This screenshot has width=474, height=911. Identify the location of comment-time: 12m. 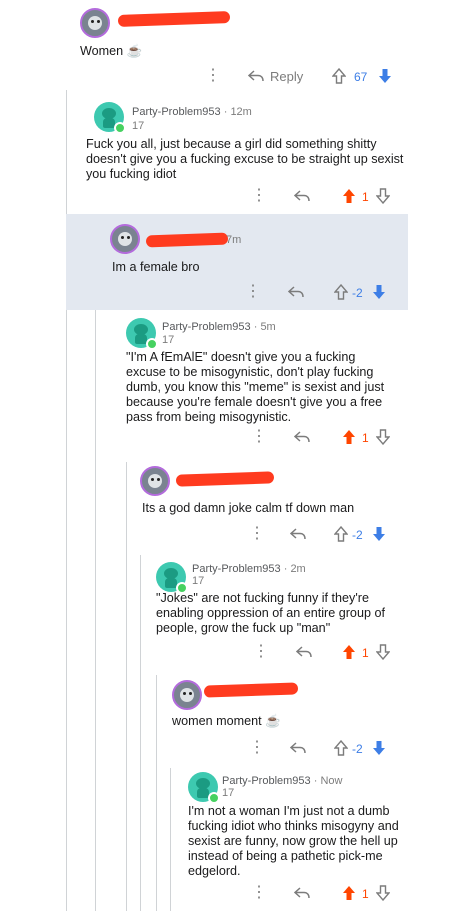
(241, 112).